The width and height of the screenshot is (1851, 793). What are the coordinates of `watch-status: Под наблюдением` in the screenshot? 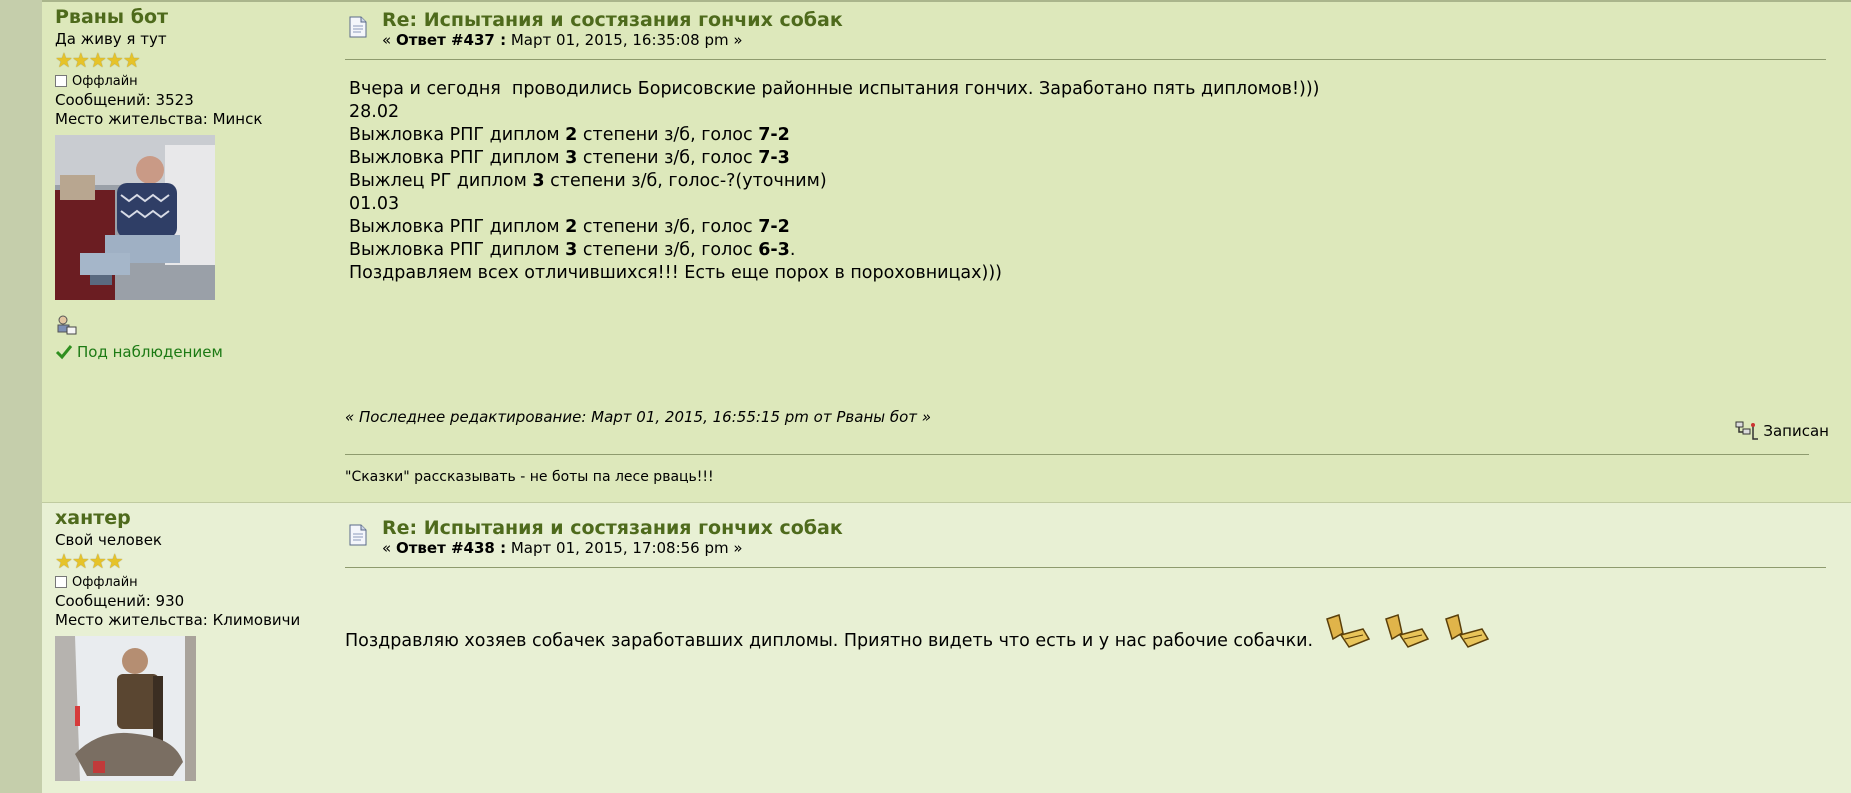 It's located at (190, 352).